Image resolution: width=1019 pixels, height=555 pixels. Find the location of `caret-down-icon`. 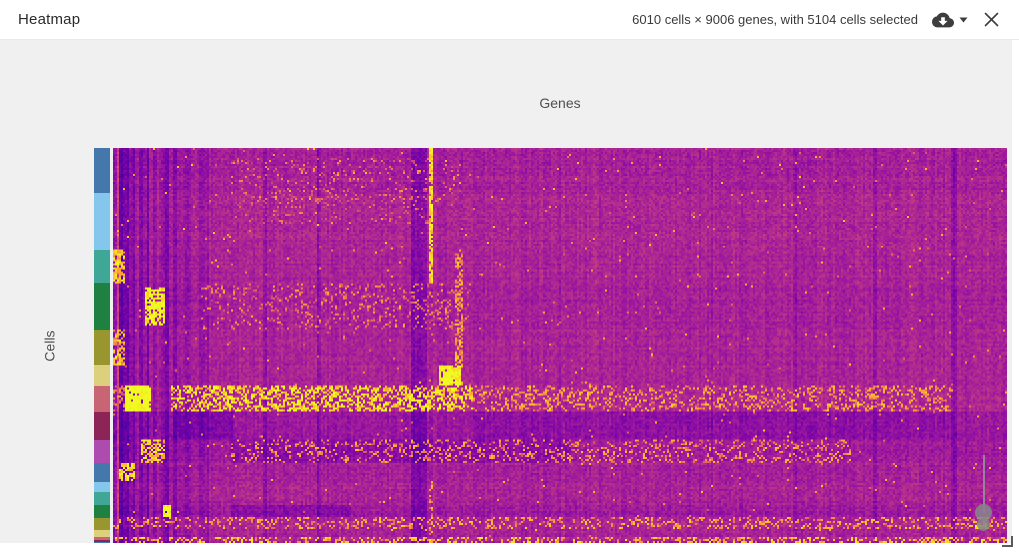

caret-down-icon is located at coordinates (963, 20).